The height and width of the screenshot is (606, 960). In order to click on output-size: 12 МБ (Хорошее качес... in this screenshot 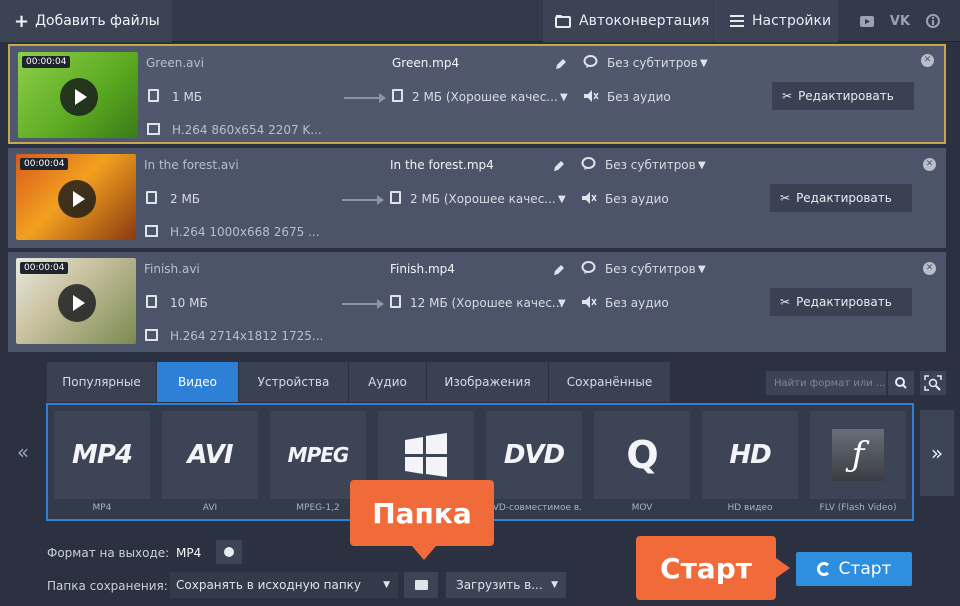, I will do `click(486, 303)`.